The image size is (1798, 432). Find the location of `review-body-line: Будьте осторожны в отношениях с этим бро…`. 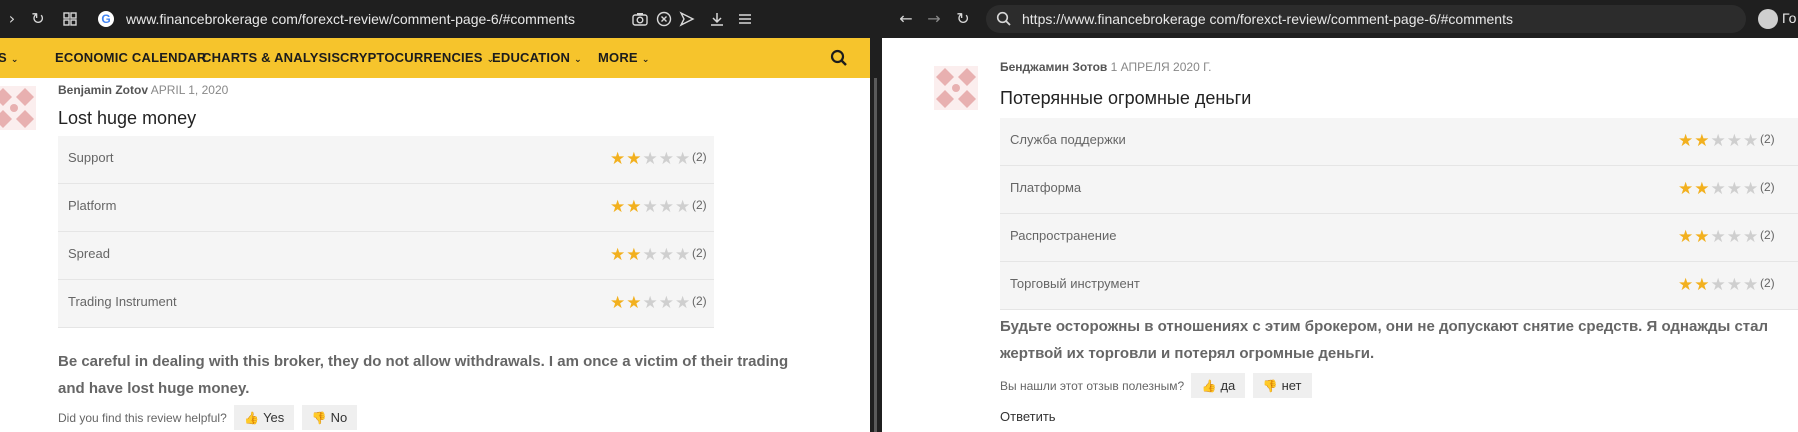

review-body-line: Будьте осторожны в отношениях с этим бро… is located at coordinates (1384, 326).